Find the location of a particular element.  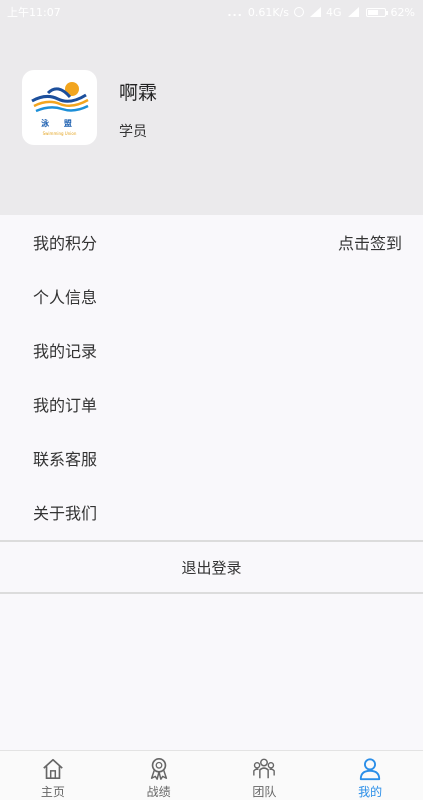

signal-icon is located at coordinates (315, 12).